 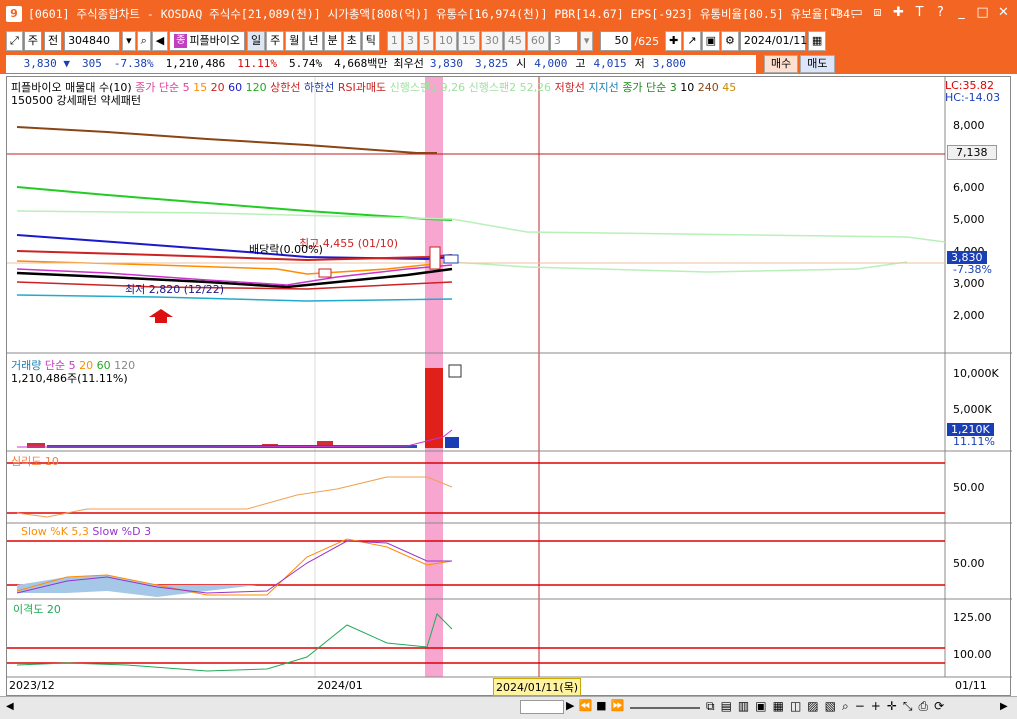 I want to click on tool-icon: ▨, so click(x=812, y=706).